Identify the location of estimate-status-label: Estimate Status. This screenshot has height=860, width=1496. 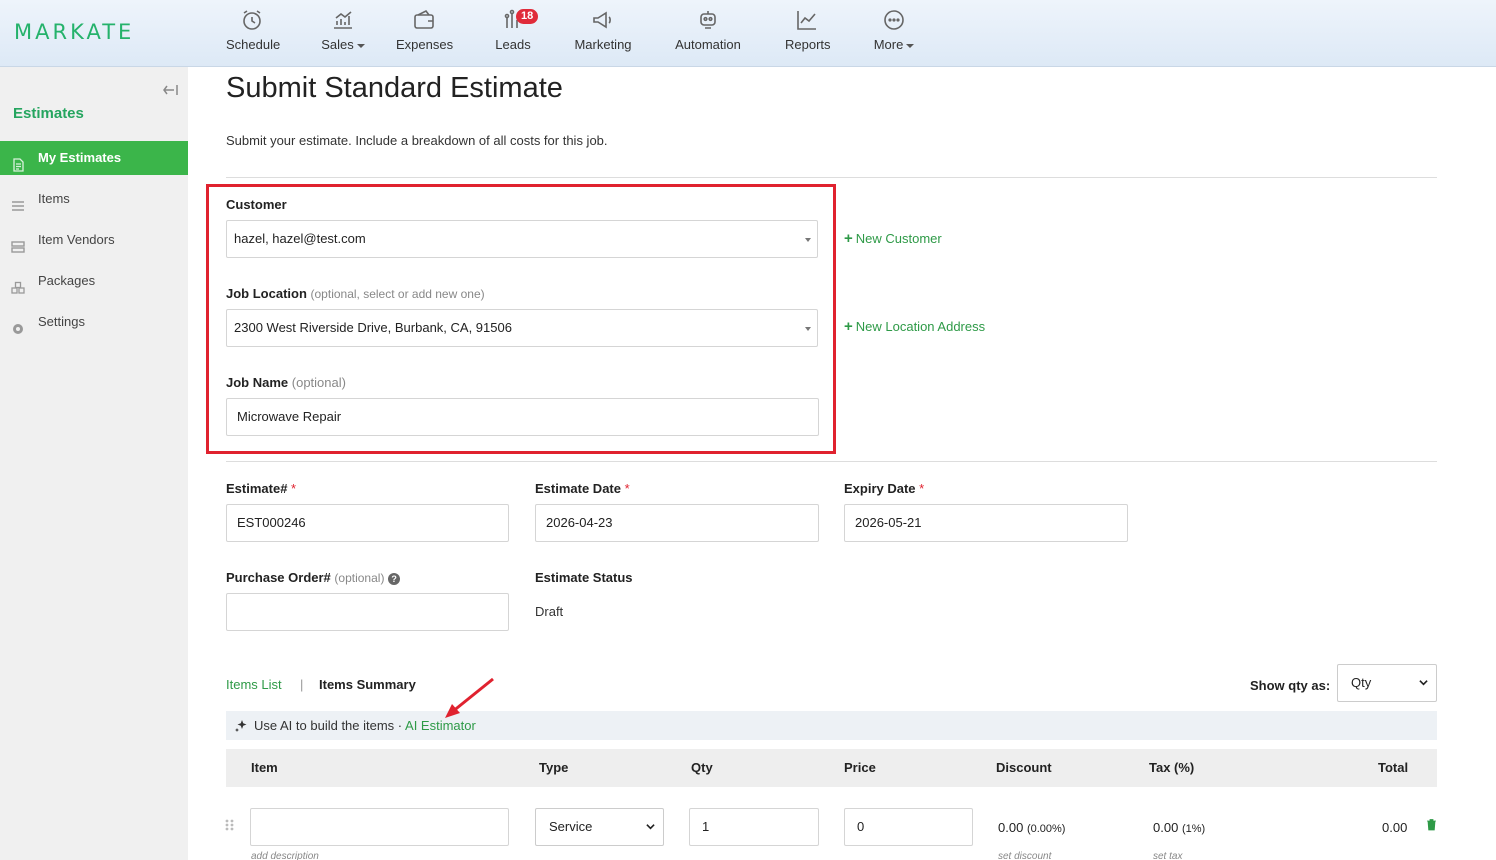
(584, 577).